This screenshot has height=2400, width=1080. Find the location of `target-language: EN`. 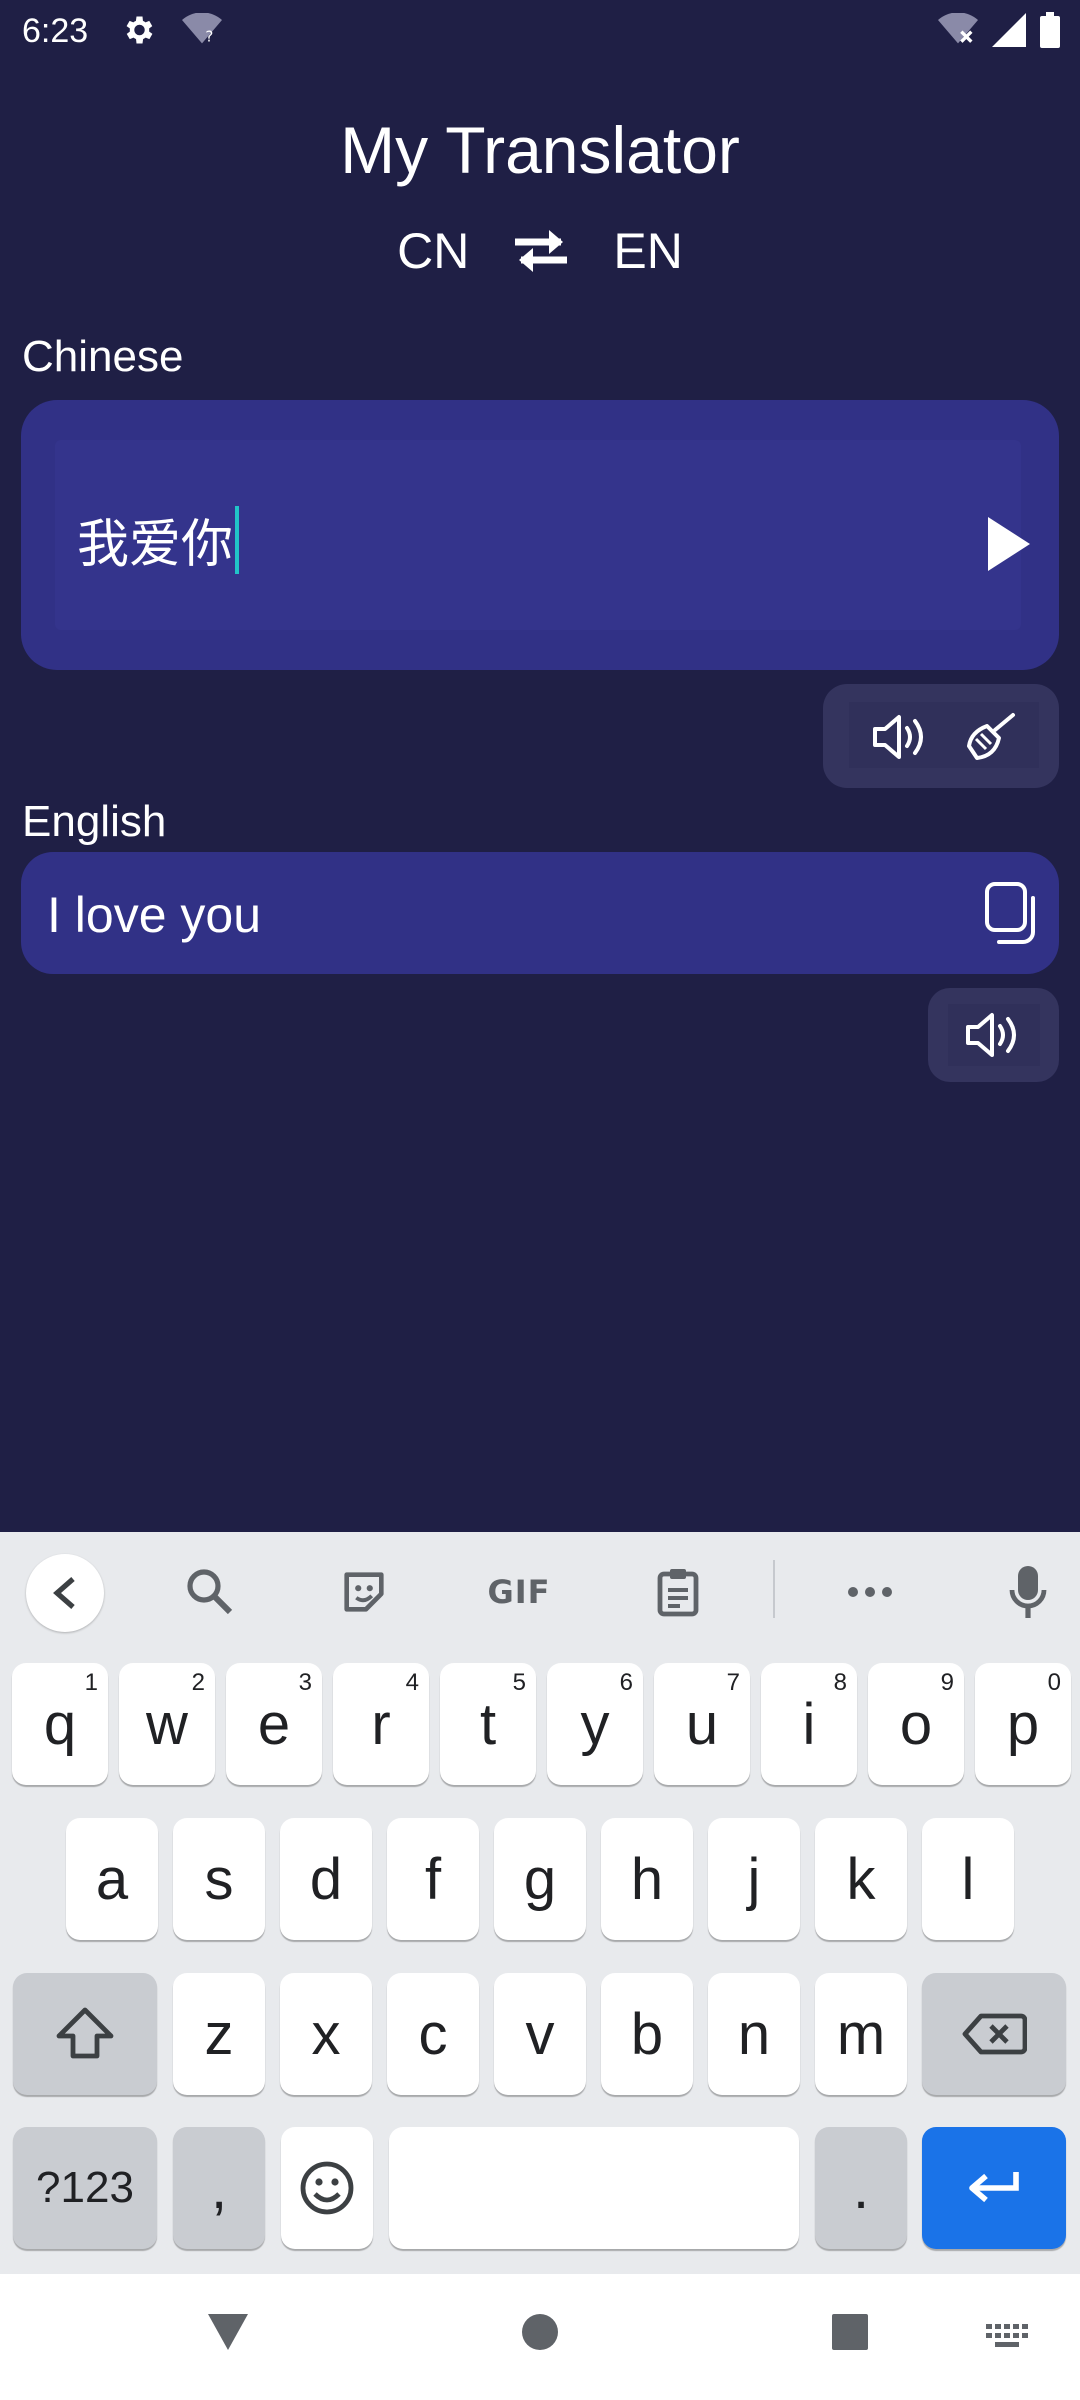

target-language: EN is located at coordinates (647, 251).